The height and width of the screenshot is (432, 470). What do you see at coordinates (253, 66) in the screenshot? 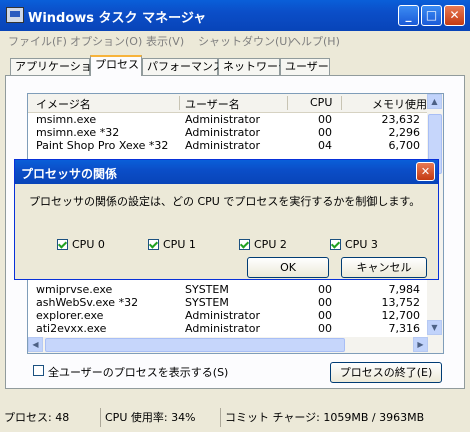
I see `tab-network: ネットワーク` at bounding box center [253, 66].